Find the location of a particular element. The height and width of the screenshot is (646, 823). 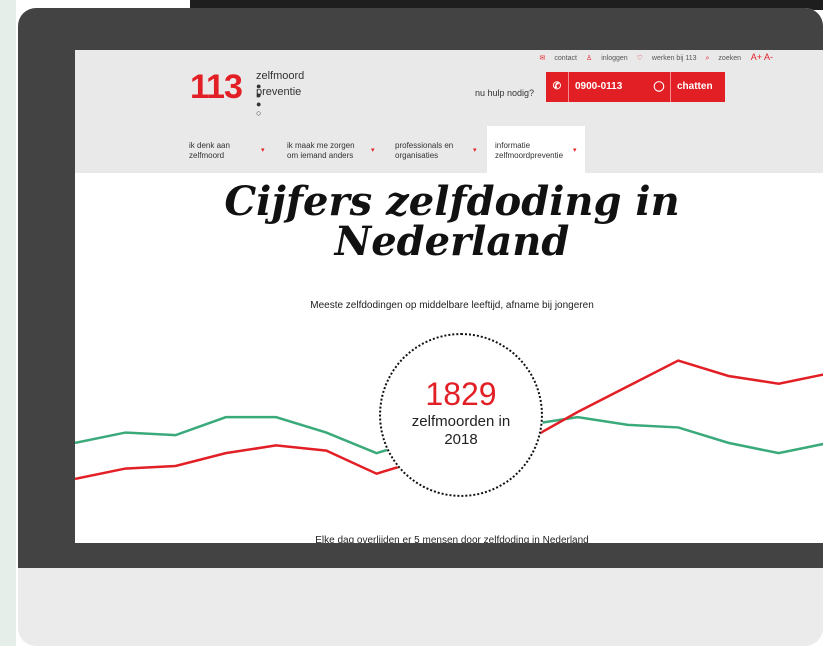

search-link: ⌕ zoeken is located at coordinates (724, 58).